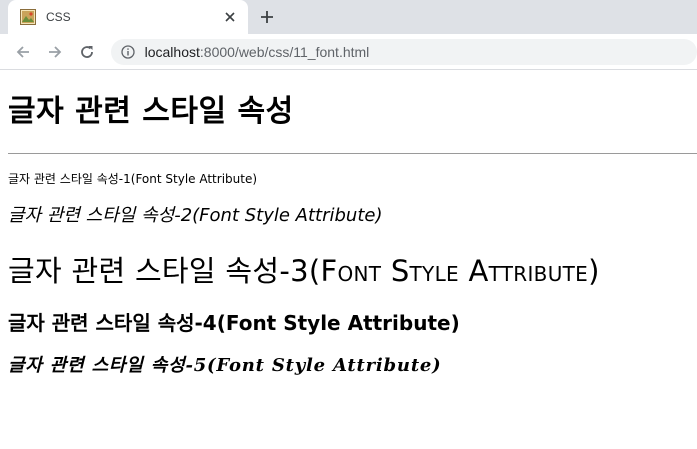 The height and width of the screenshot is (449, 697). What do you see at coordinates (28, 17) in the screenshot?
I see `image-favicon-icon` at bounding box center [28, 17].